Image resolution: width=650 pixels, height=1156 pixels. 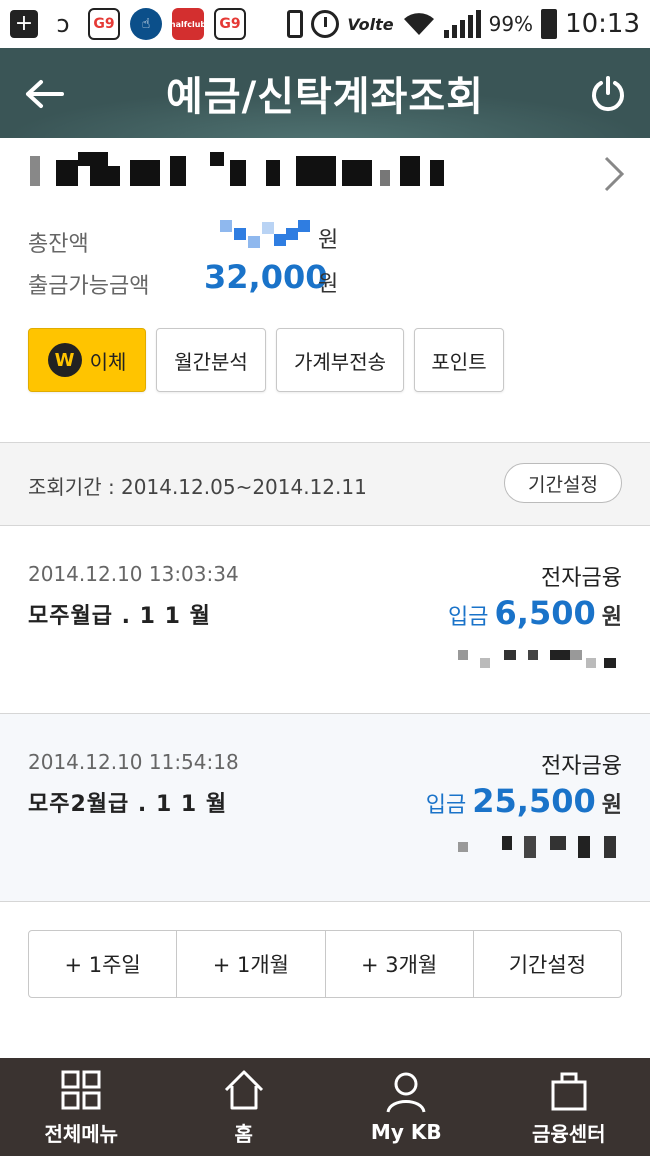 What do you see at coordinates (146, 24) in the screenshot?
I see `hand-app-icon: ☝` at bounding box center [146, 24].